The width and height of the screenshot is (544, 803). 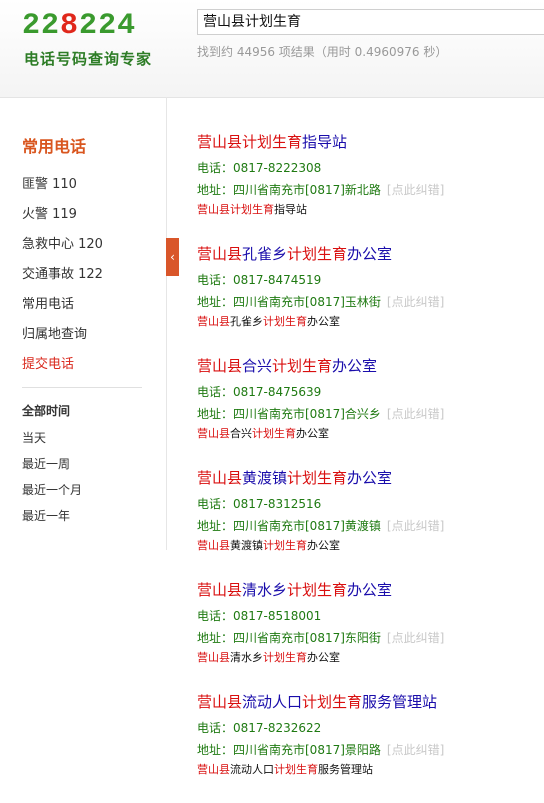 I want to click on result-address-line: 地址：四川省南充市[0817]景阳路 [点此纠错], so click(x=367, y=750).